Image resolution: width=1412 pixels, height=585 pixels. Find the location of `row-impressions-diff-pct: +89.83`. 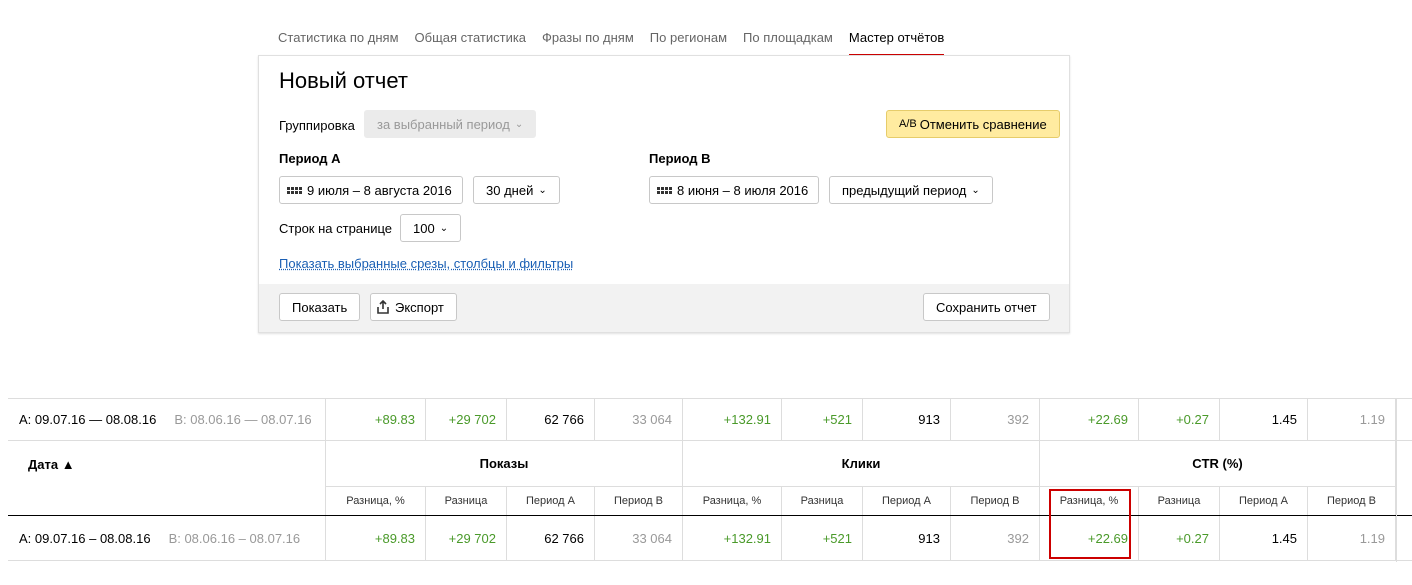

row-impressions-diff-pct: +89.83 is located at coordinates (376, 538).